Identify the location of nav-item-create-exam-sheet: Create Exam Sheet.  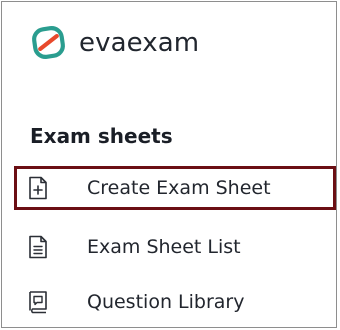
(175, 188).